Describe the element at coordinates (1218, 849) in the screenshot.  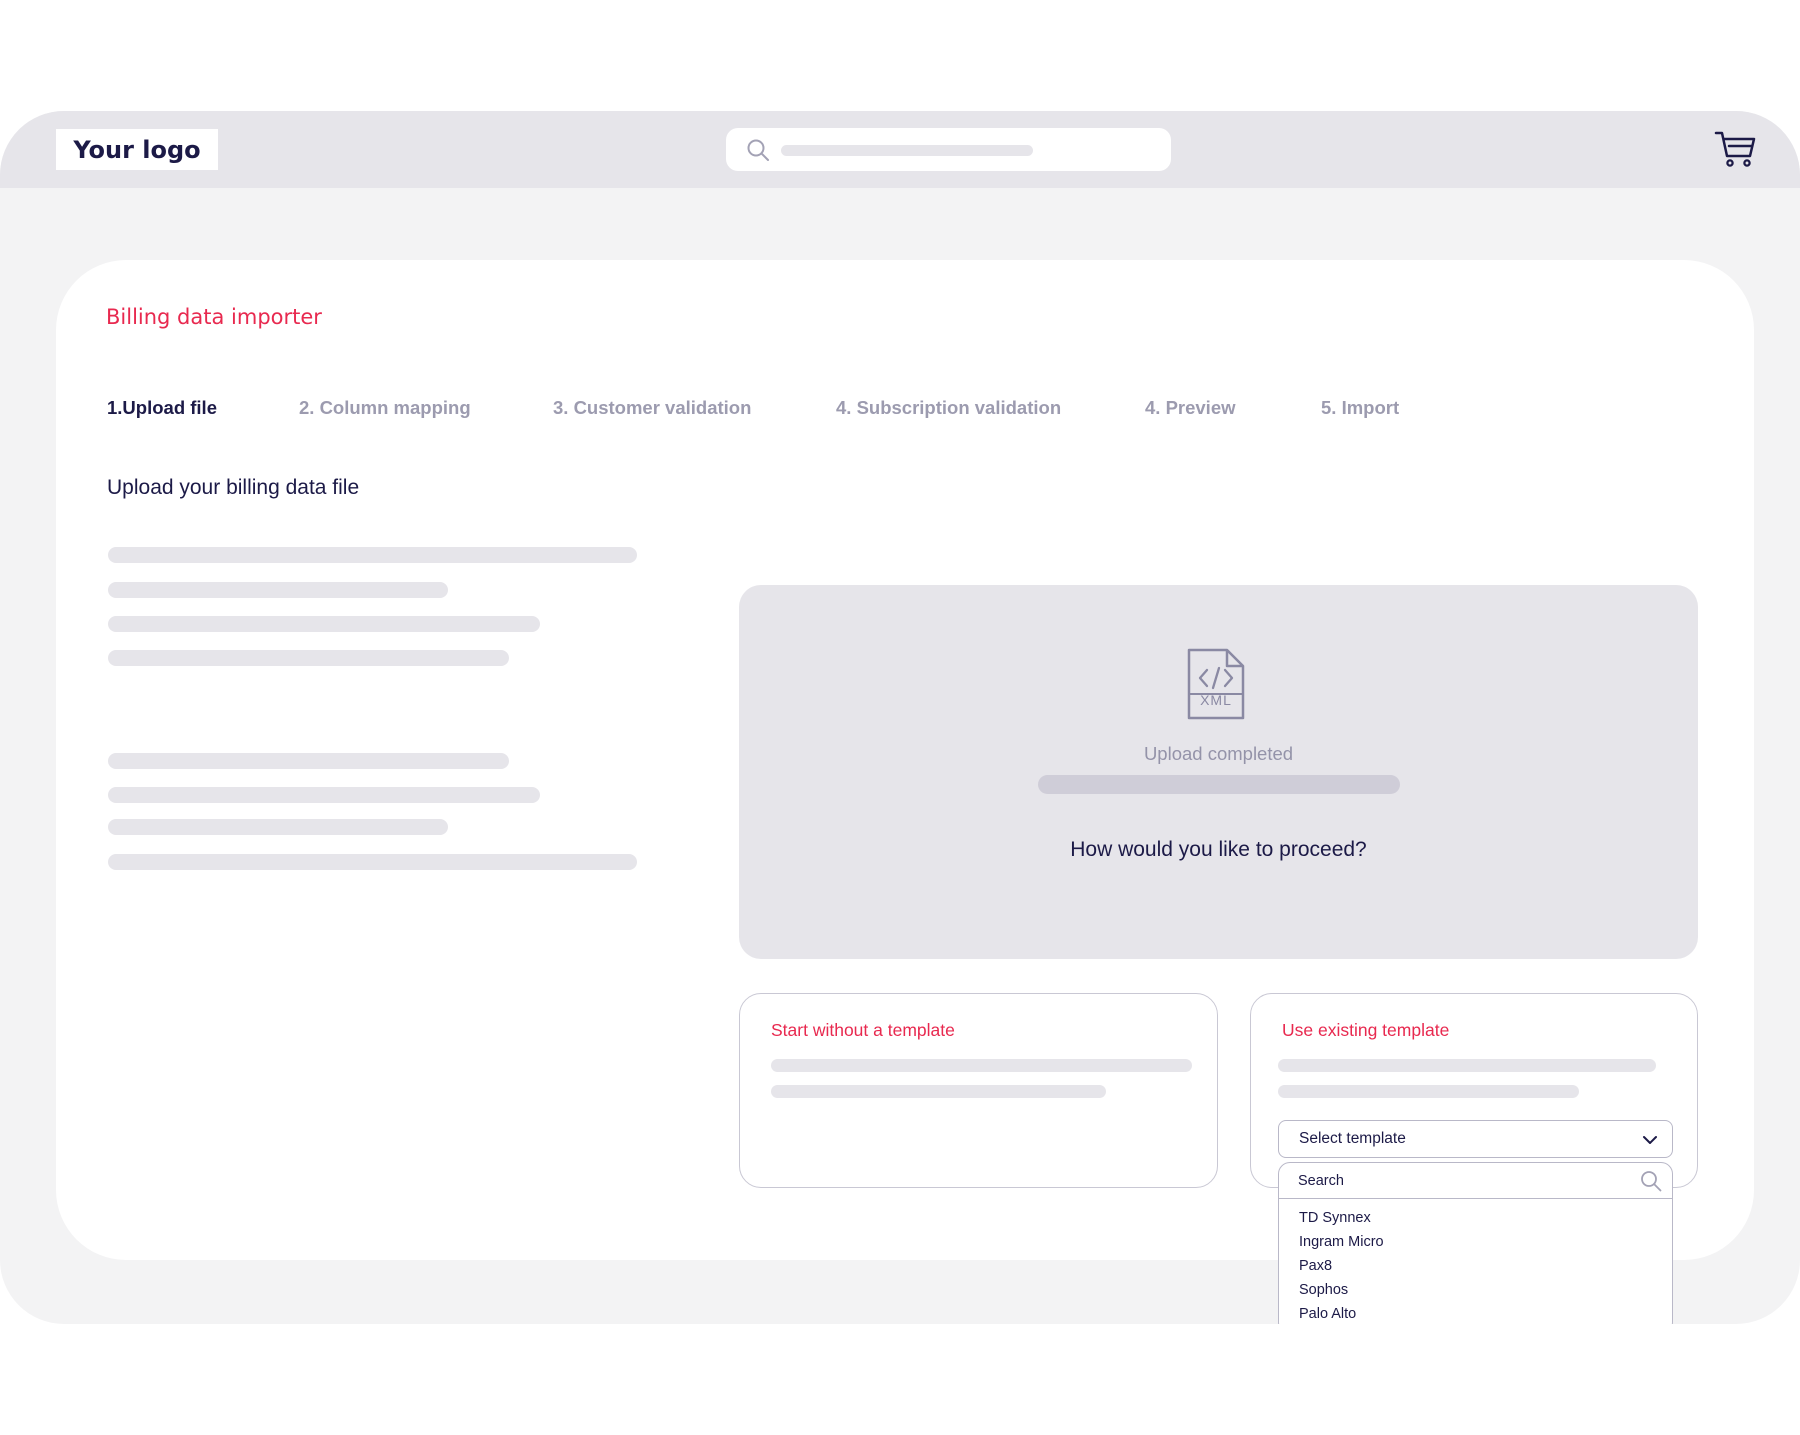
I see `proceed-question: How would you like to proceed?` at that location.